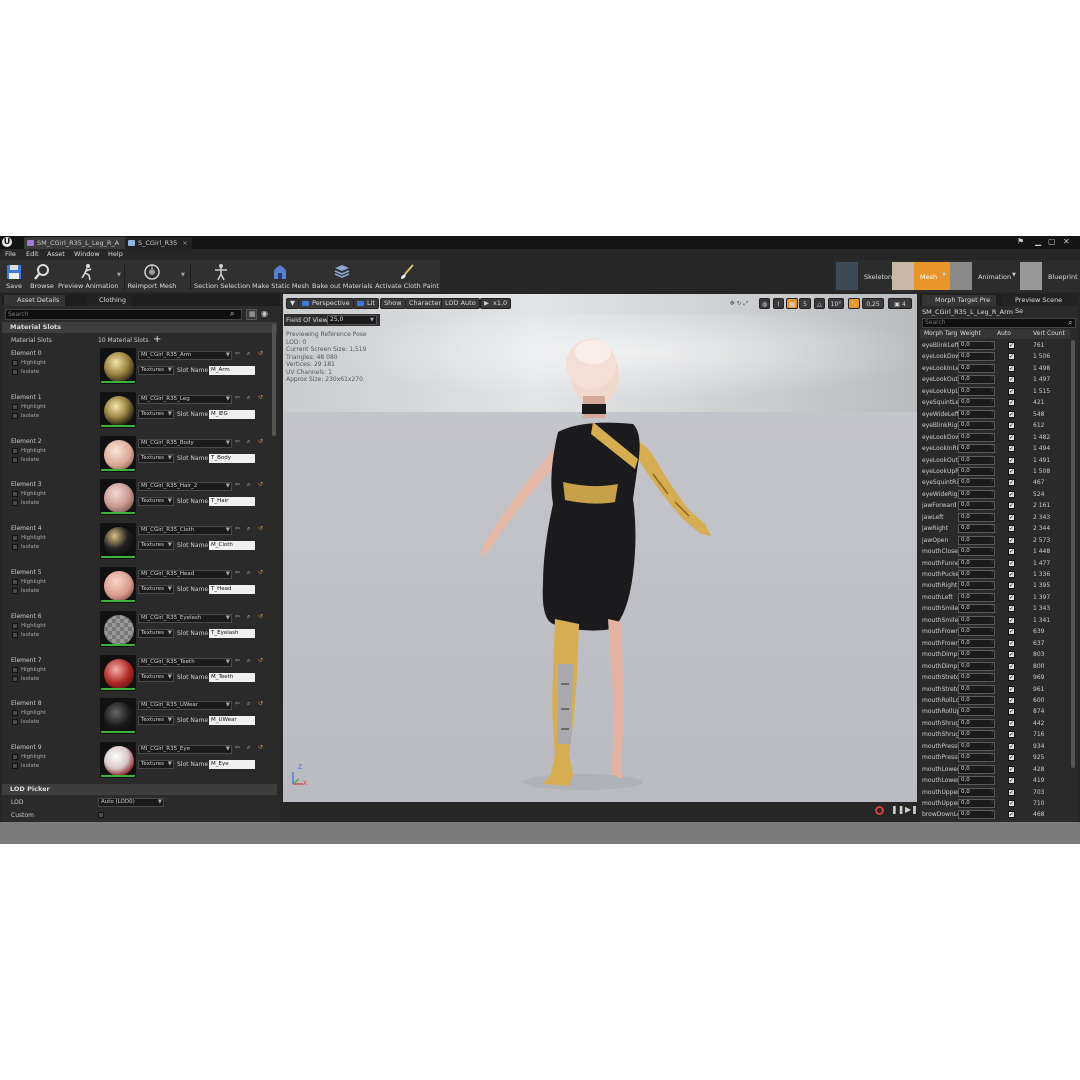 The image size is (1080, 1080). Describe the element at coordinates (185, 487) in the screenshot. I see `material-select: MI_CGirl_R35_Hair_2 ▼` at that location.